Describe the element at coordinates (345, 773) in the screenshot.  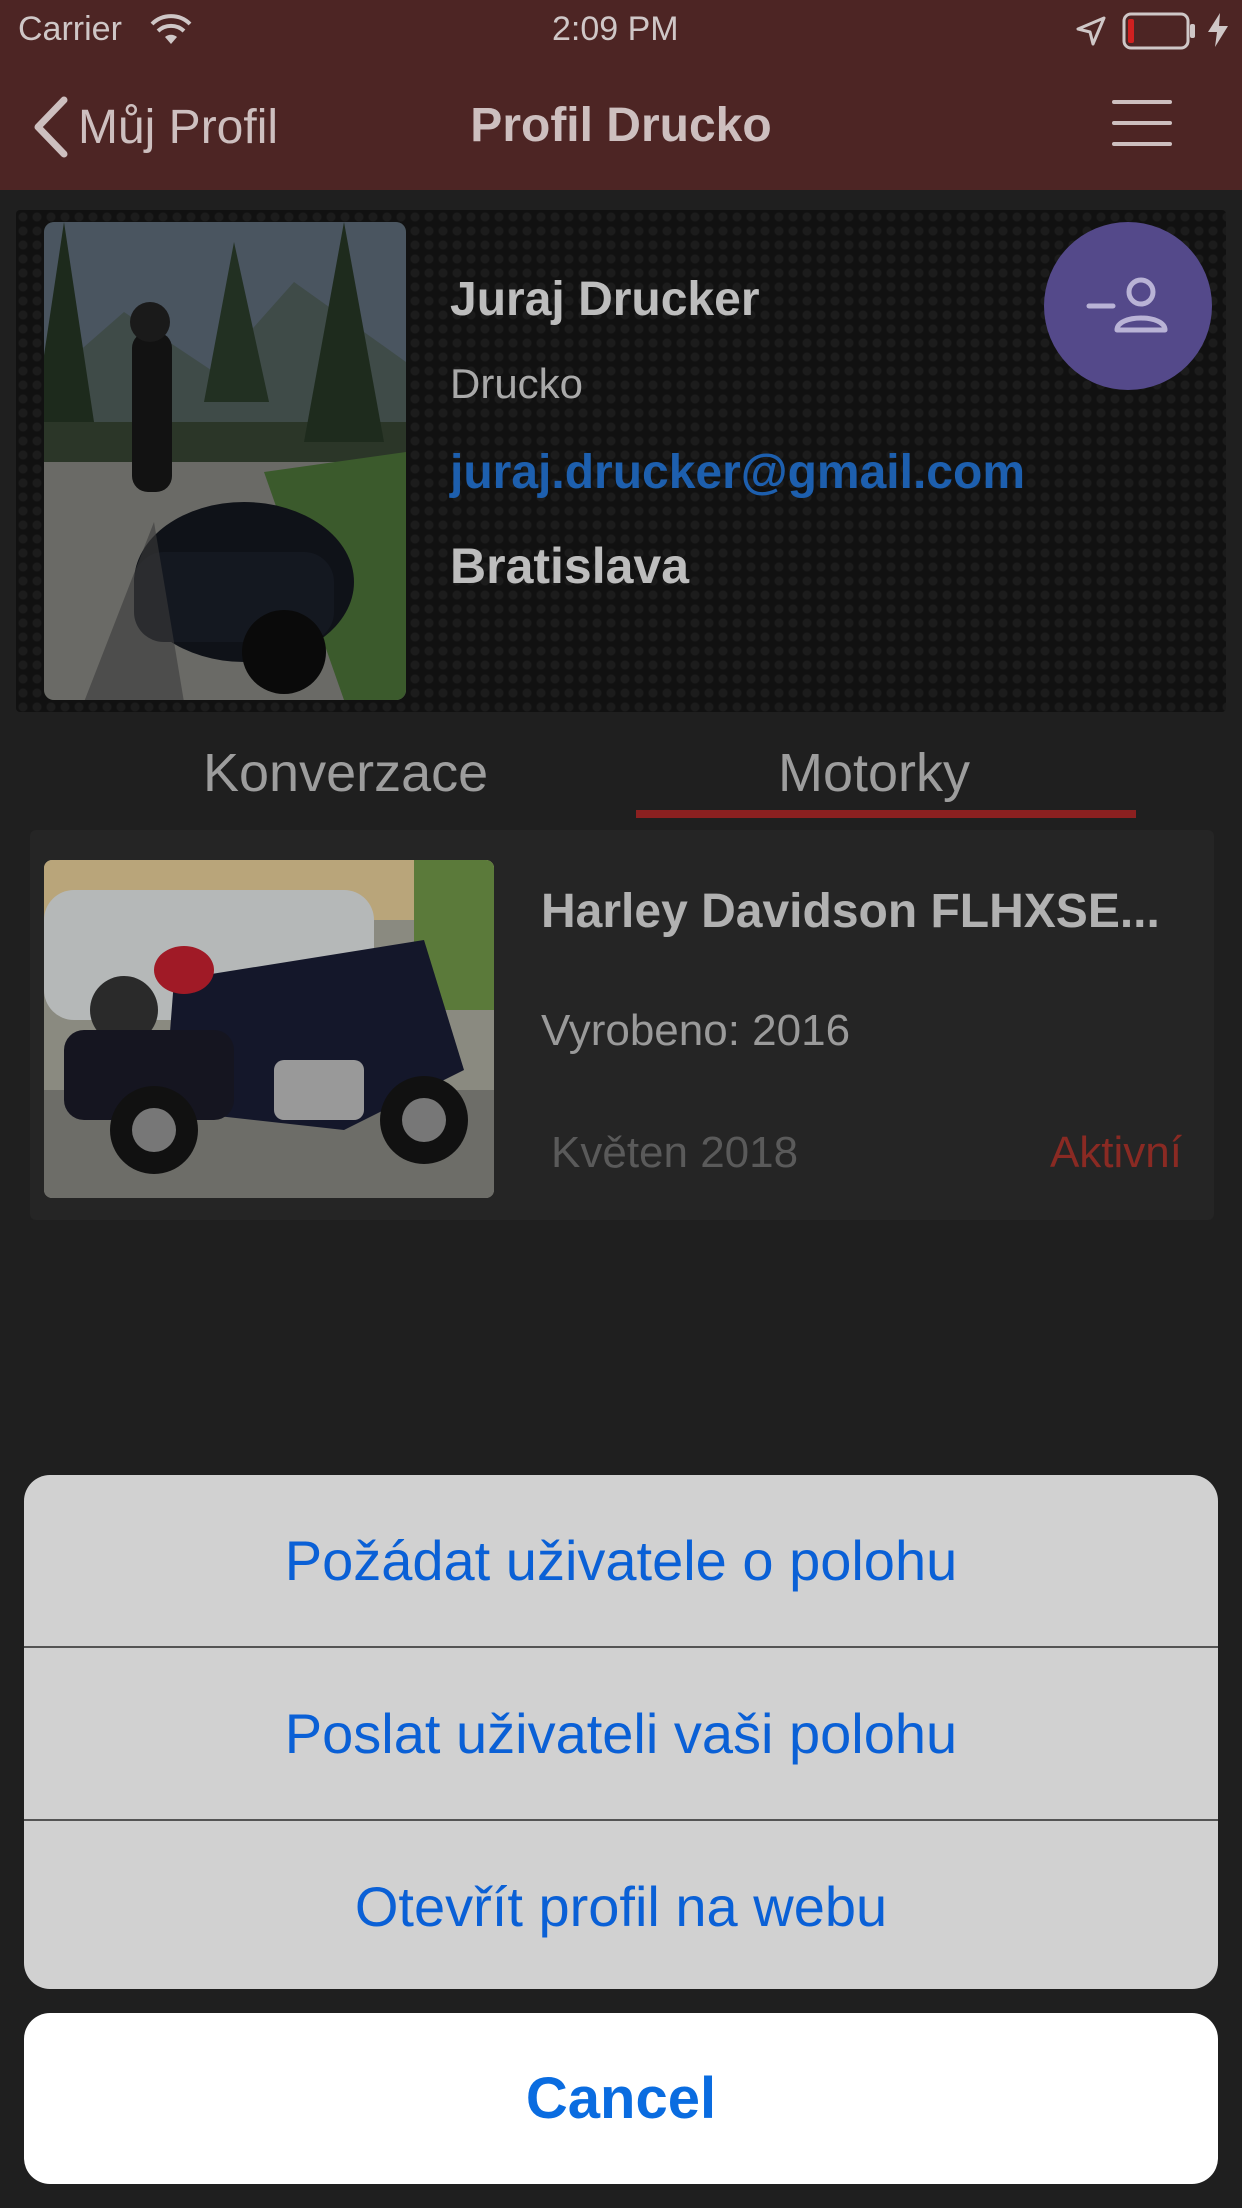
I see `tab-konverzace: Konverzace` at that location.